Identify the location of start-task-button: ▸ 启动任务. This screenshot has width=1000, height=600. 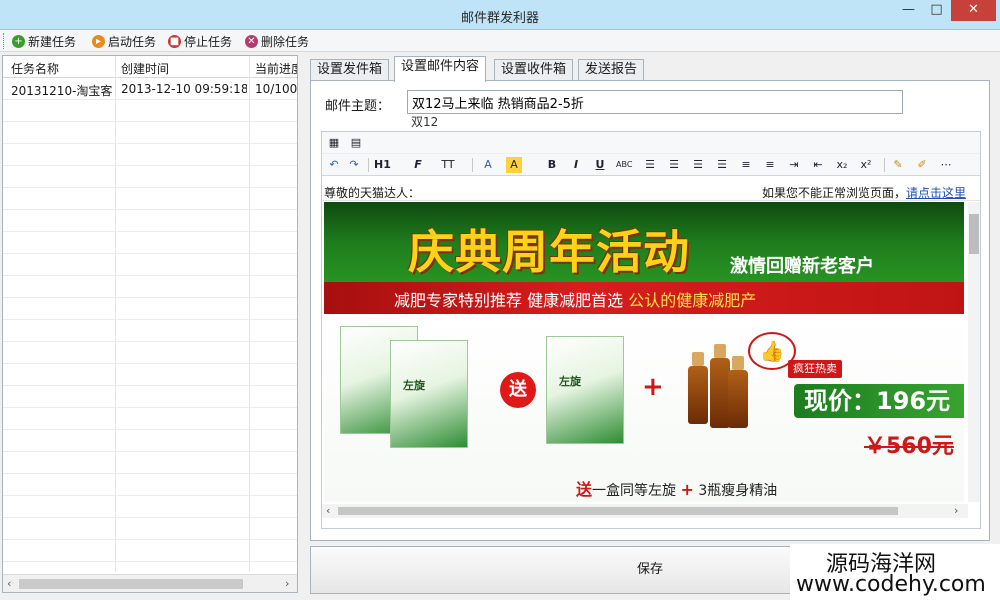
(124, 41).